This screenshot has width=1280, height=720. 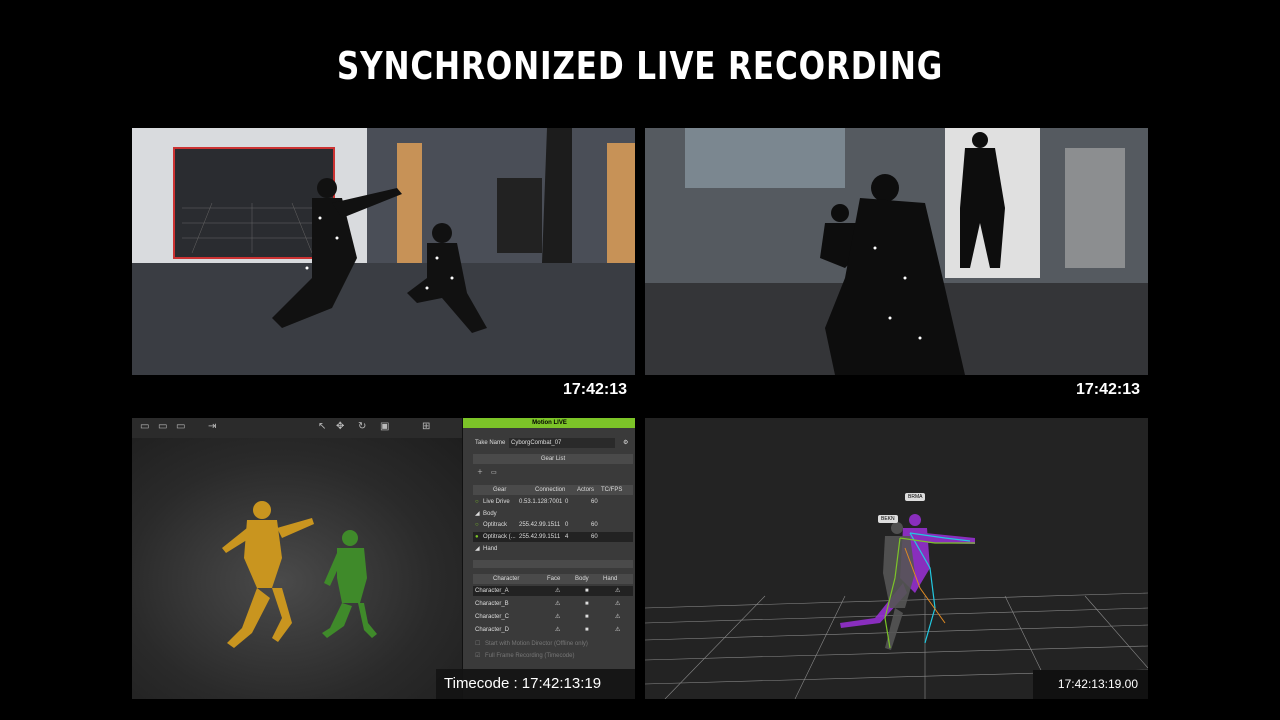 What do you see at coordinates (490, 514) in the screenshot?
I see `gear-name: Body` at bounding box center [490, 514].